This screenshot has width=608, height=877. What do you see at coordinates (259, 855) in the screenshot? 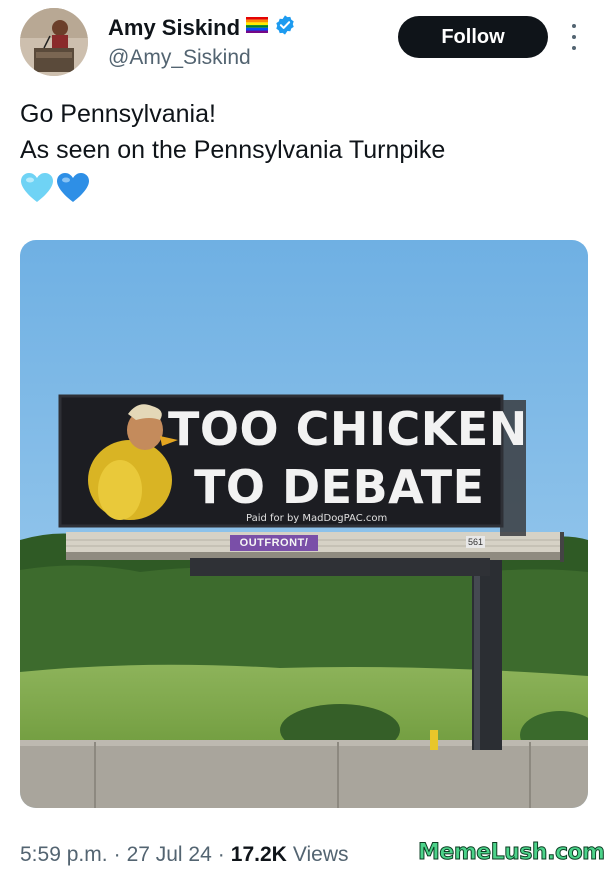
I see `views-count: 17.2K` at bounding box center [259, 855].